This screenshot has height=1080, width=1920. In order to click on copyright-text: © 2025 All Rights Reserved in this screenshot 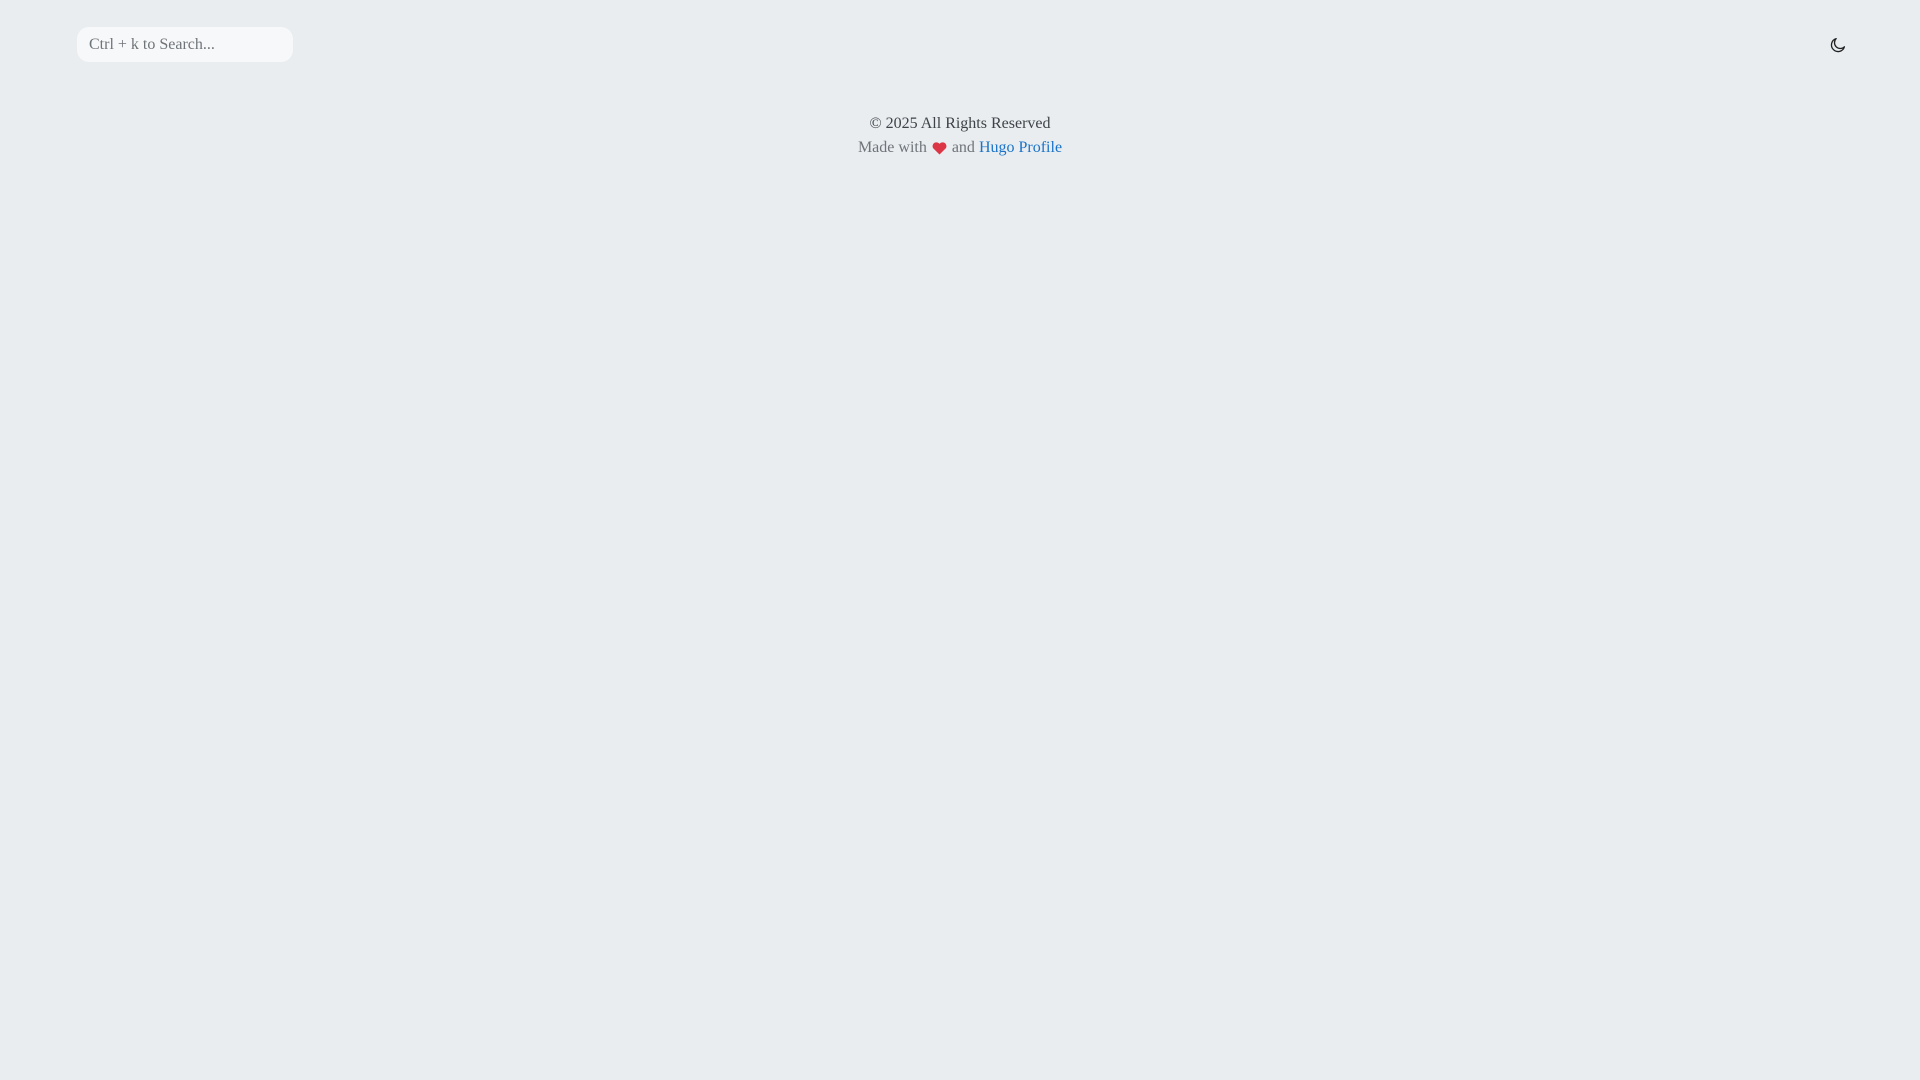, I will do `click(960, 123)`.